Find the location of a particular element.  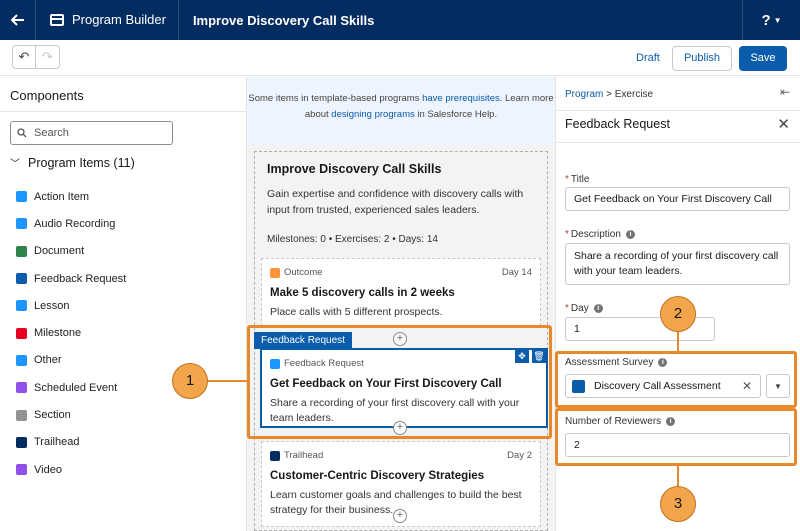

card-title: Customer-Centric Discovery Strategies is located at coordinates (377, 476).